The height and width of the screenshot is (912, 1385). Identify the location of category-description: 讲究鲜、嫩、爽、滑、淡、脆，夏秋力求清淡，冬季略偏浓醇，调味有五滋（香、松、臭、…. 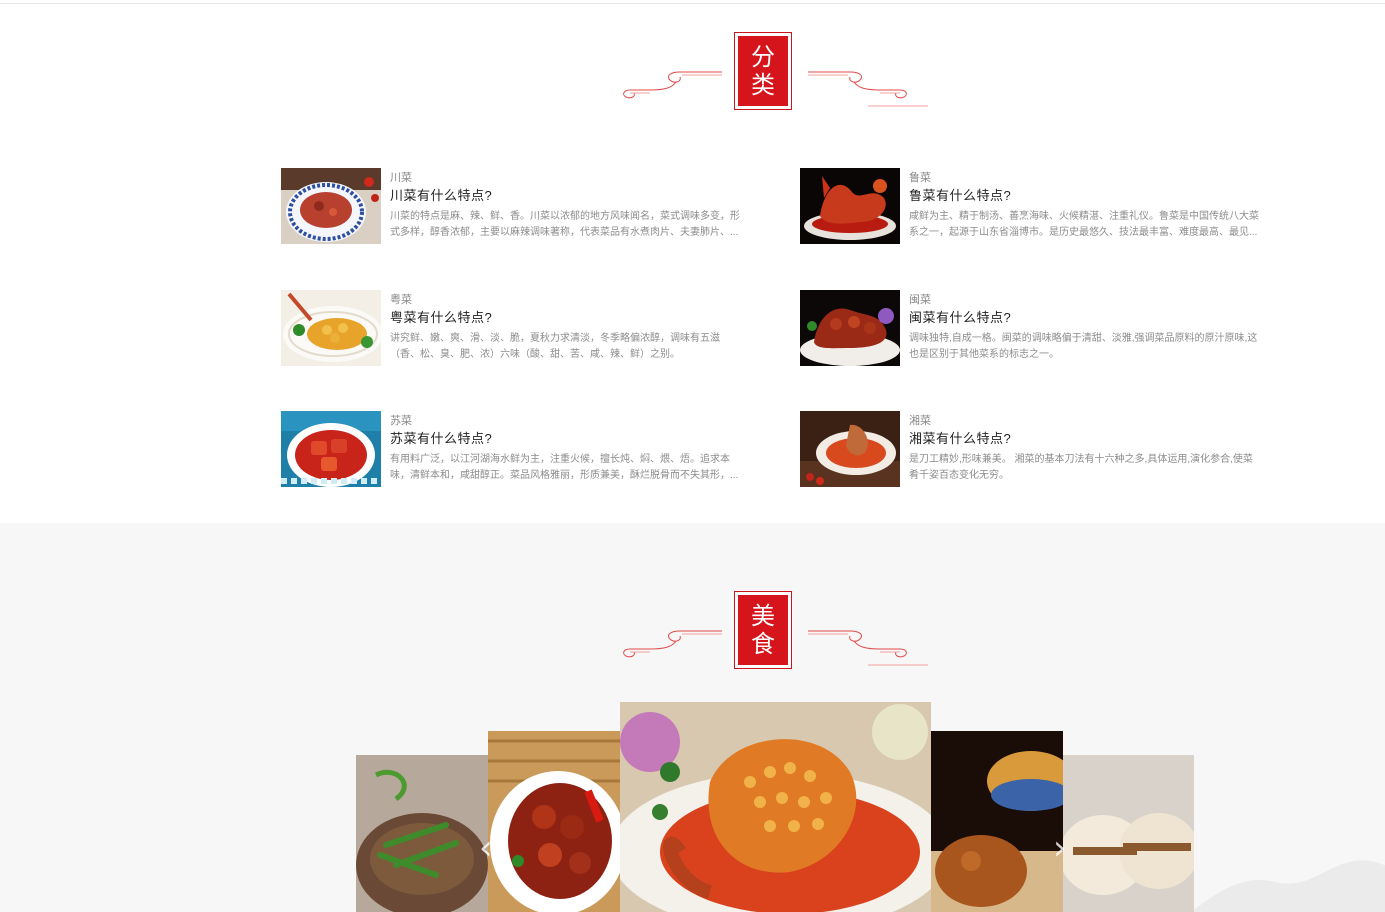
(555, 346).